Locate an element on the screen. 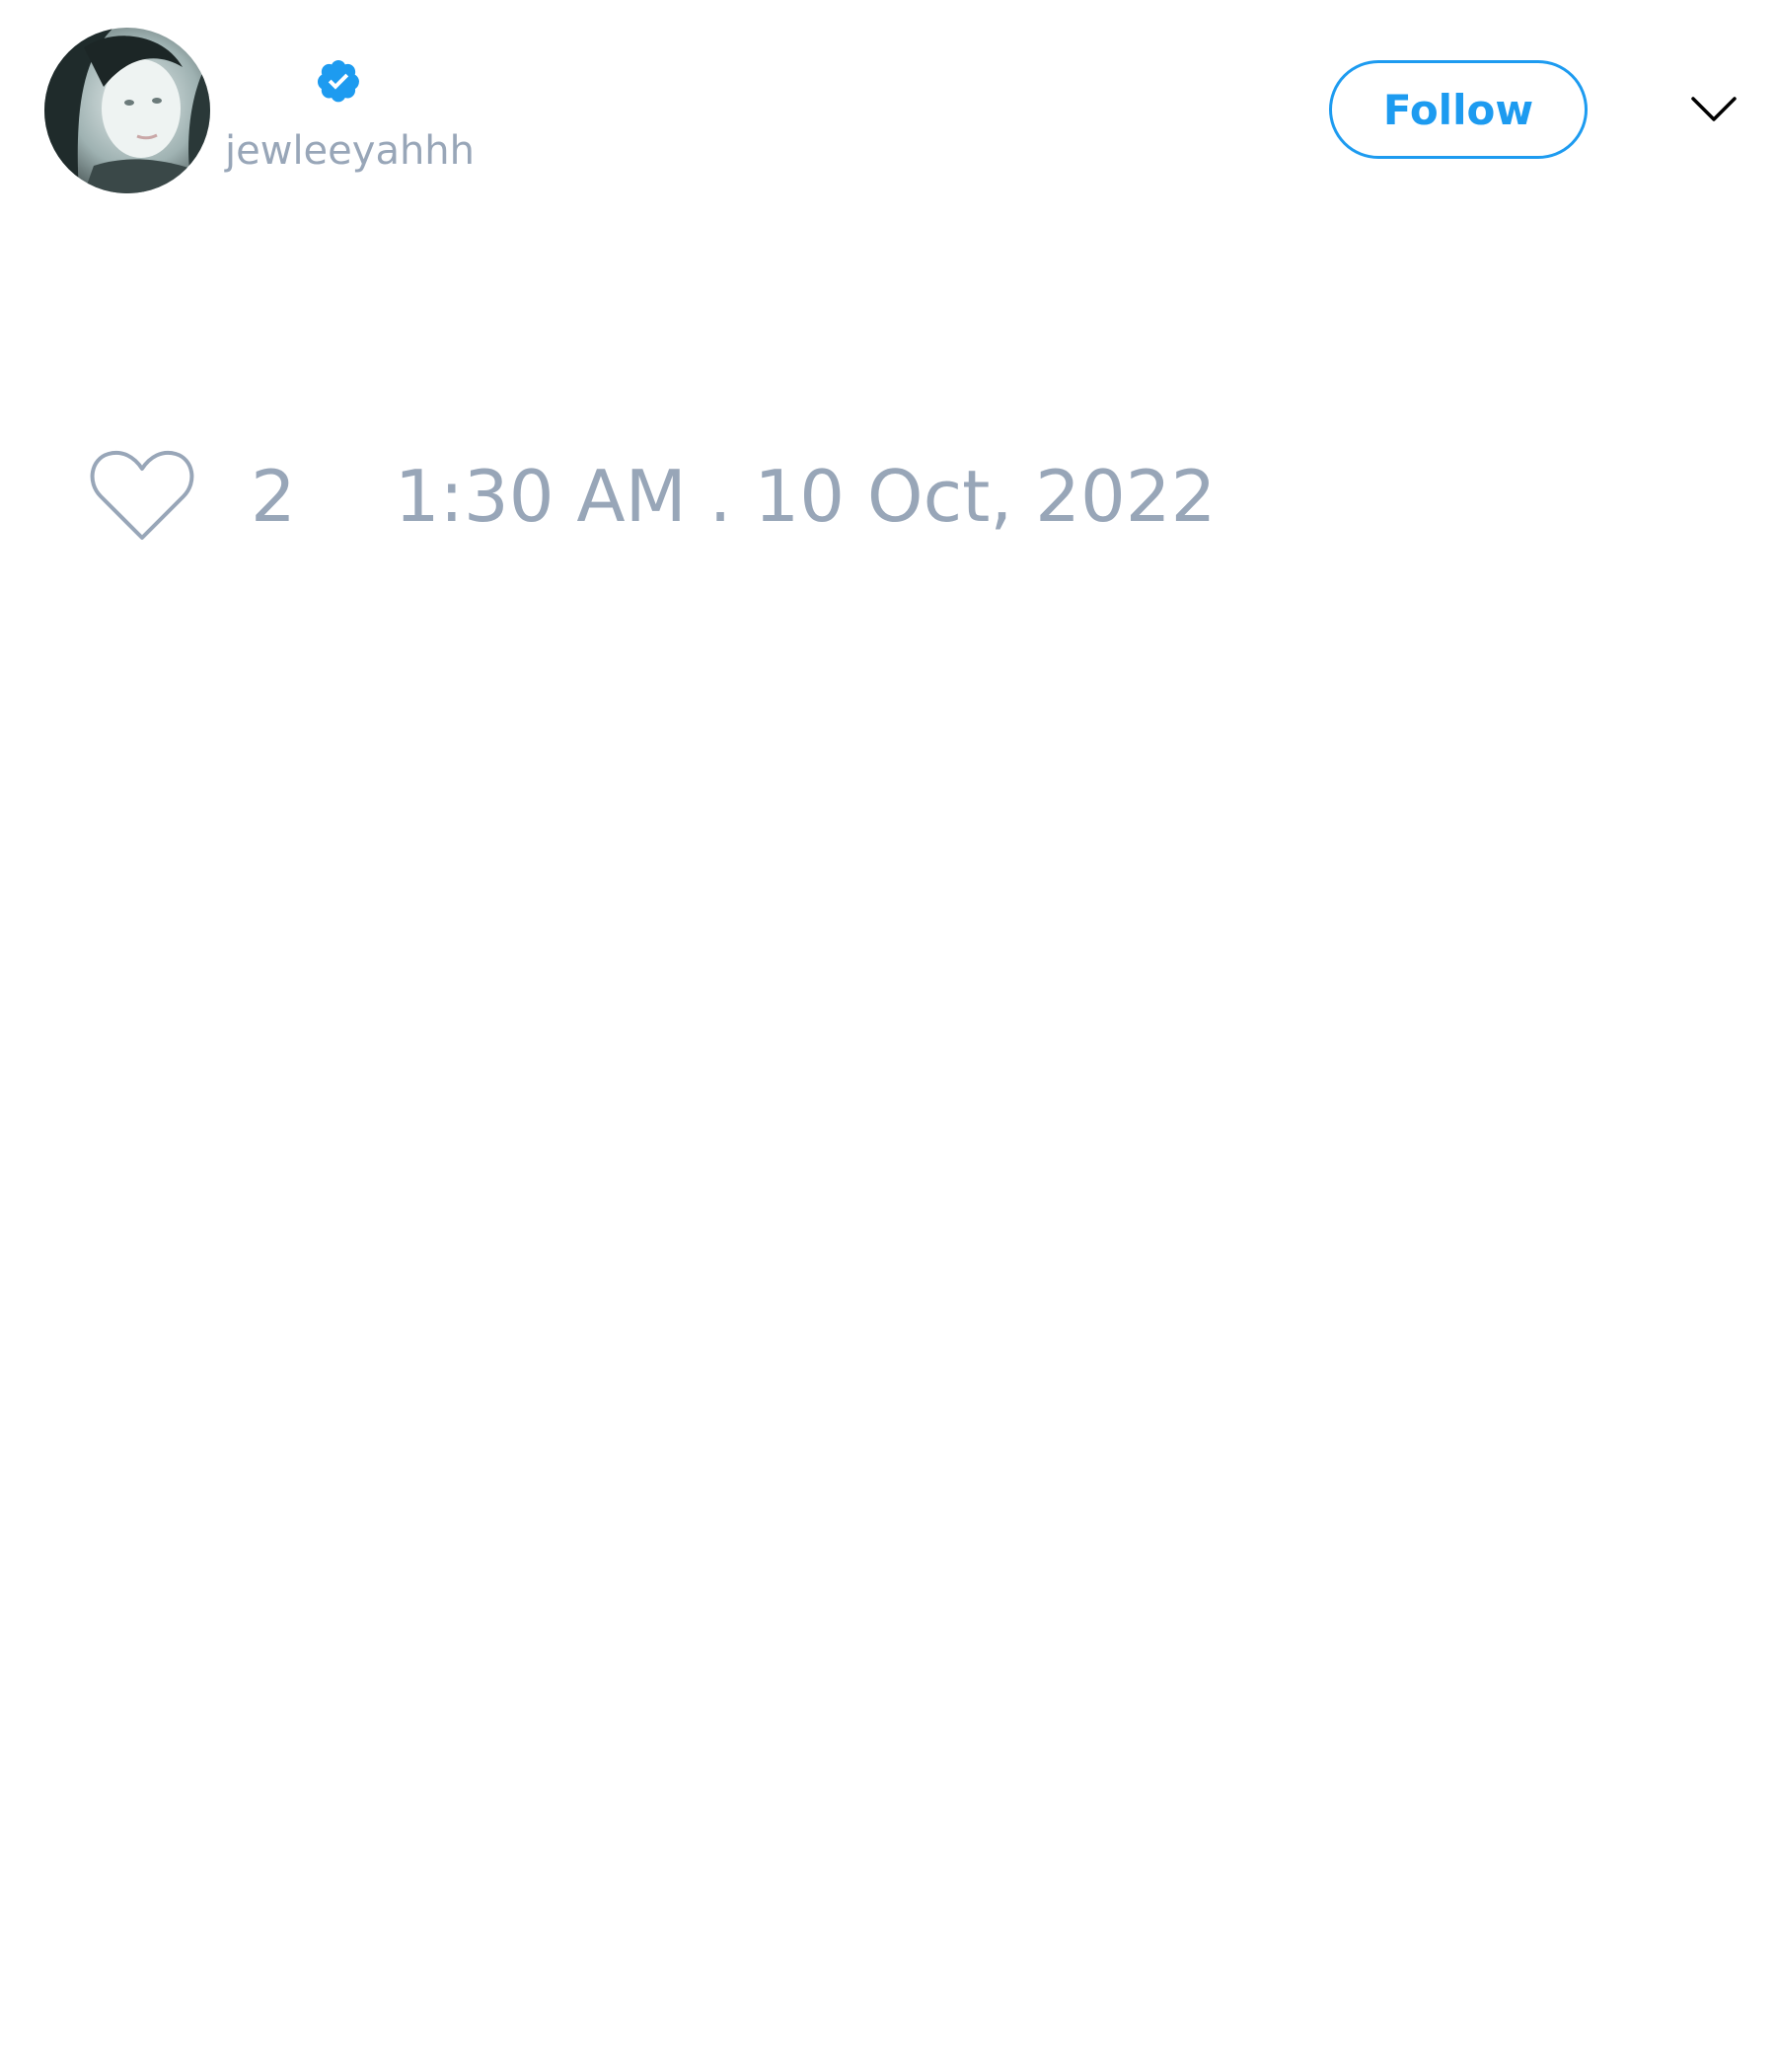  tweet-actions: 2 1:30 AM . 10 Oct, 2022 is located at coordinates (651, 497).